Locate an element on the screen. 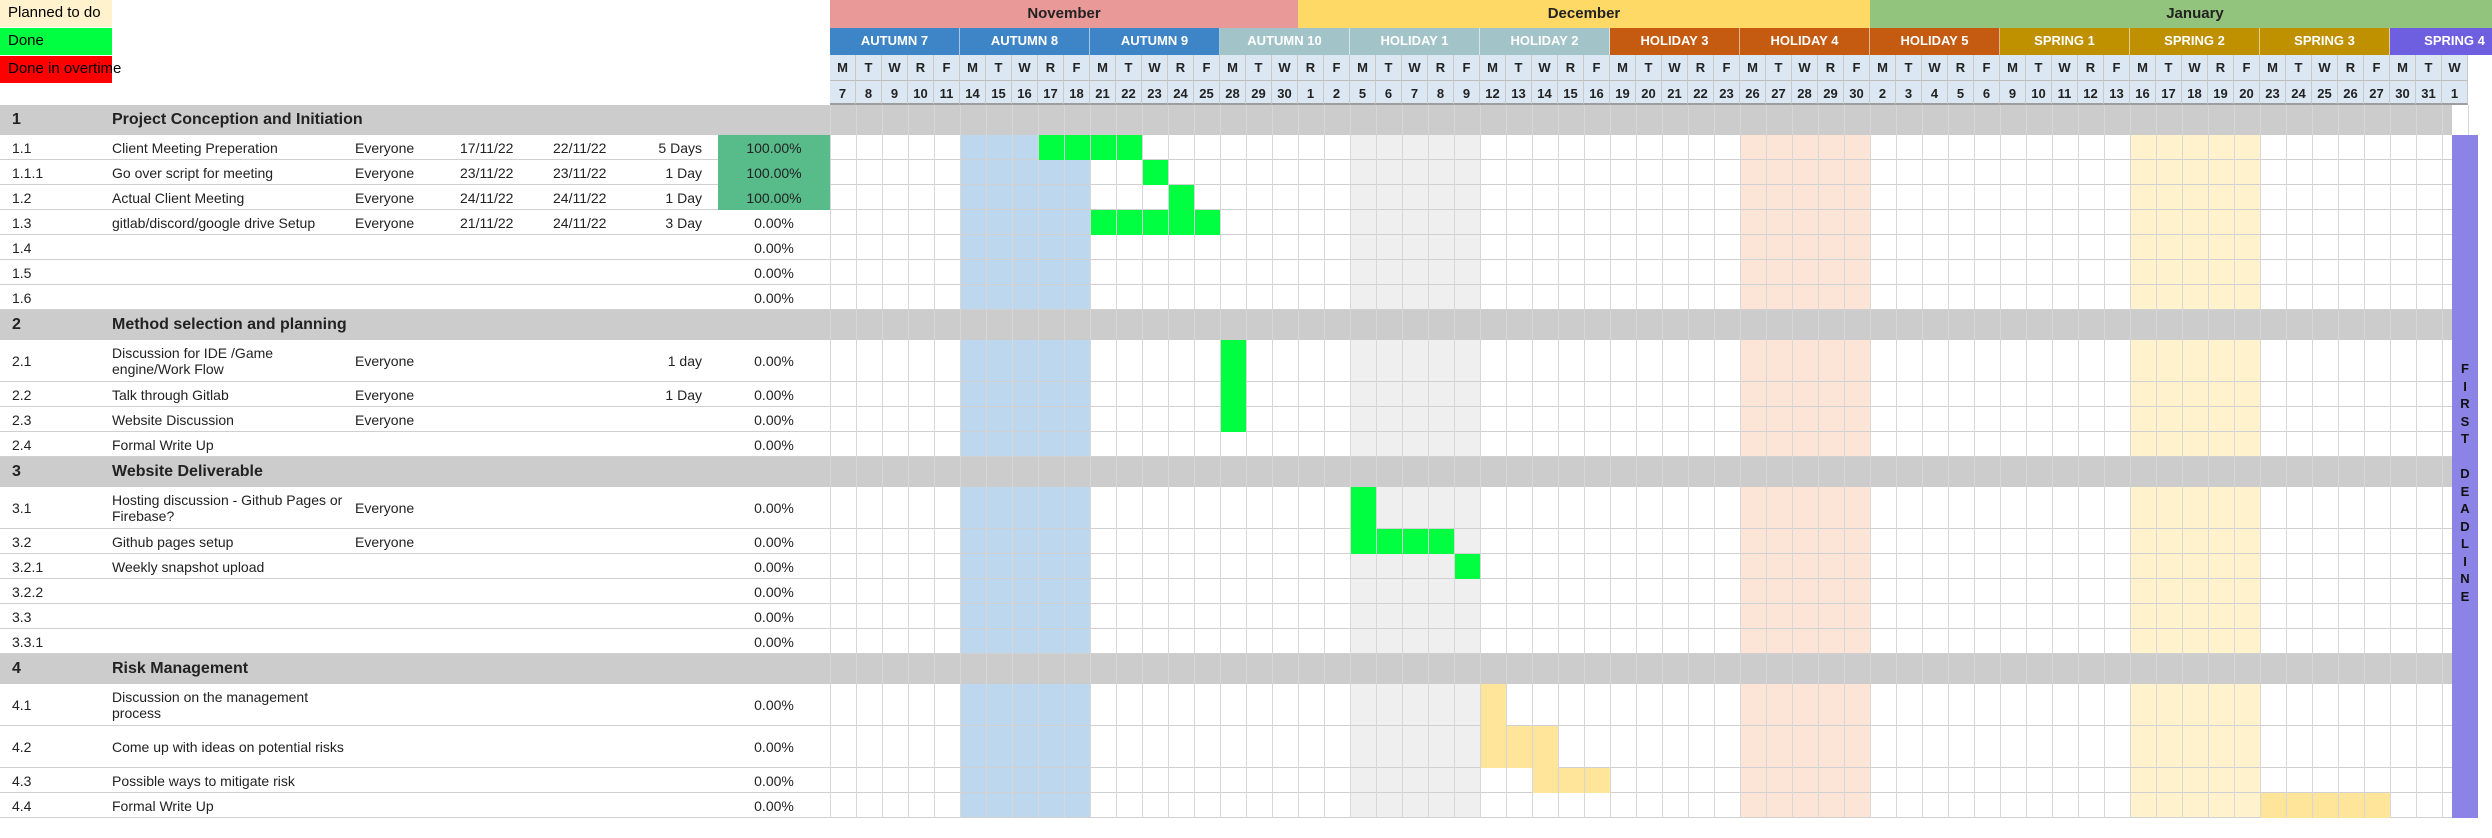  task-name: Website Discussion is located at coordinates (232, 419).